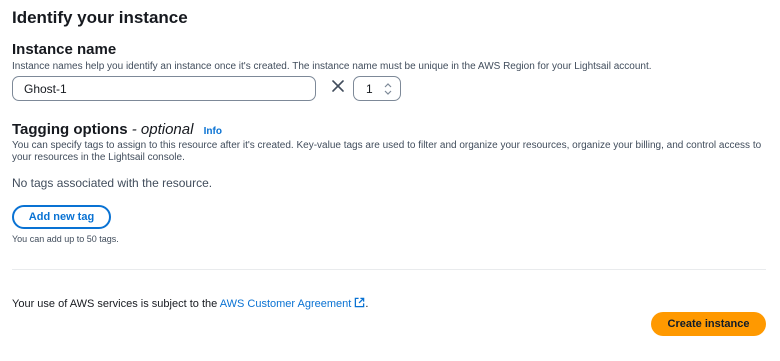  Describe the element at coordinates (360, 302) in the screenshot. I see `external-link-icon` at that location.